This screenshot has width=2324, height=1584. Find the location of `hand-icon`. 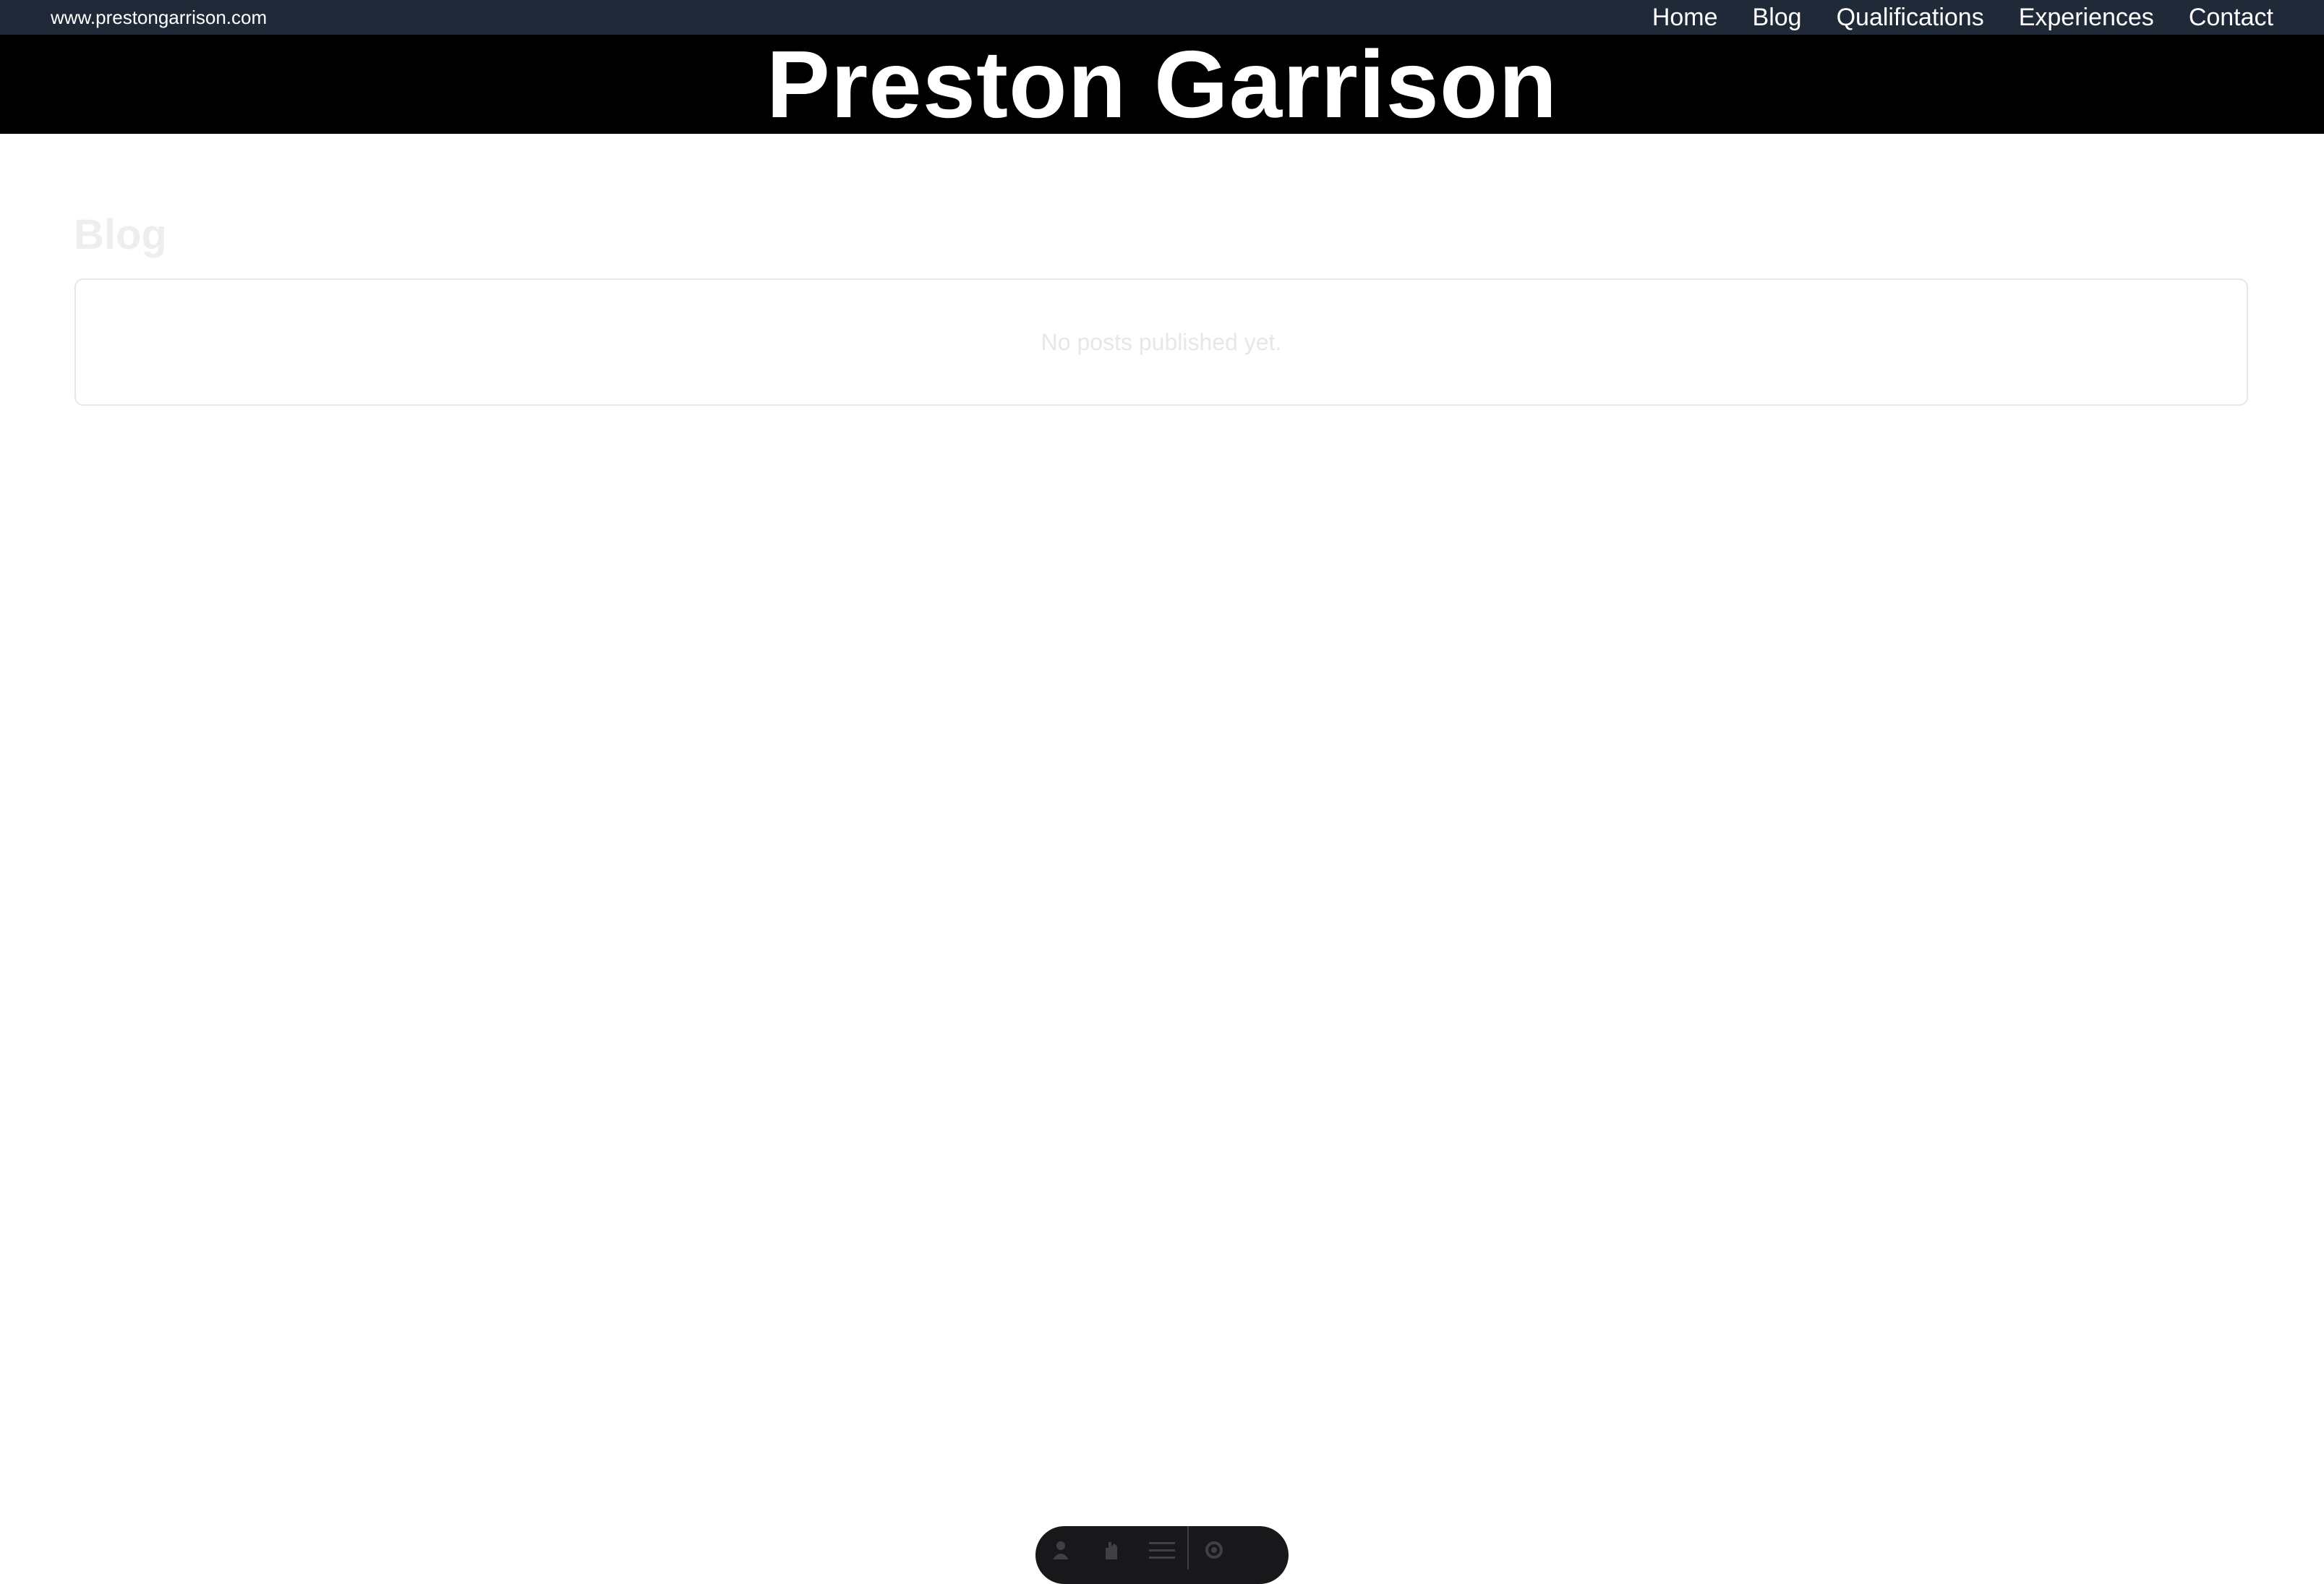

hand-icon is located at coordinates (1111, 1554).